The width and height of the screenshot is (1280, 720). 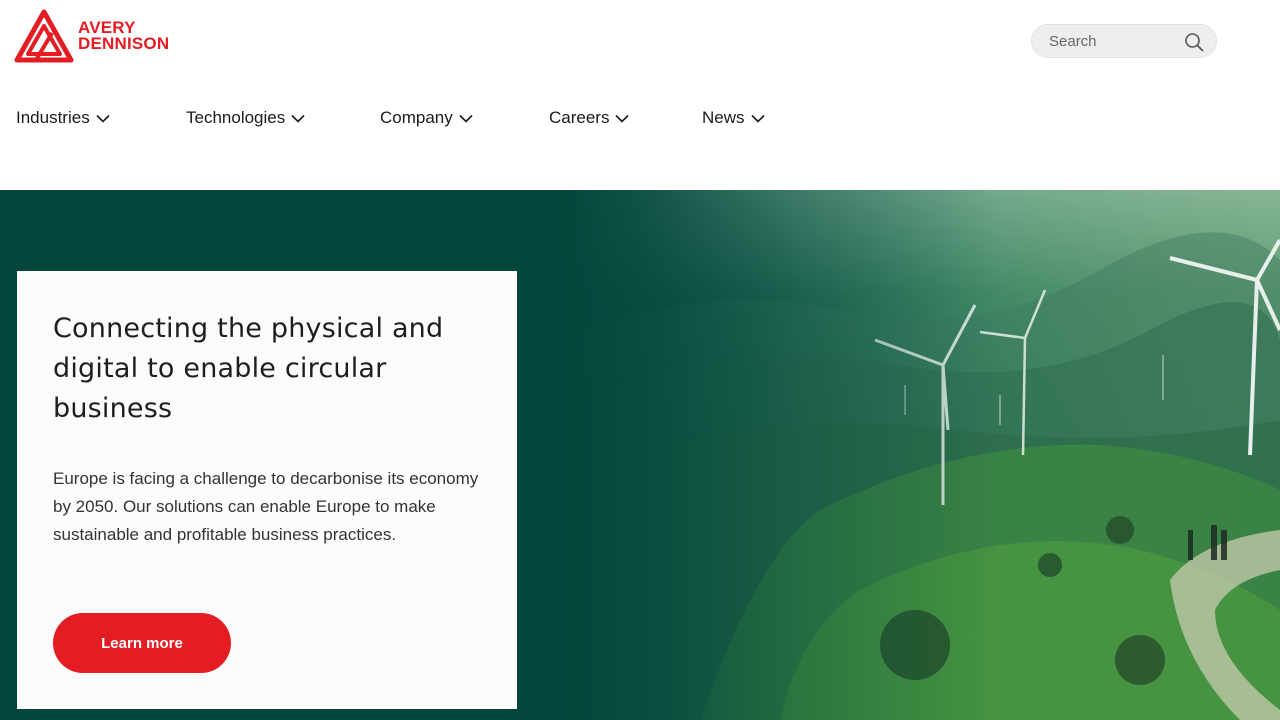 I want to click on nav-item-news: News, so click(x=733, y=118).